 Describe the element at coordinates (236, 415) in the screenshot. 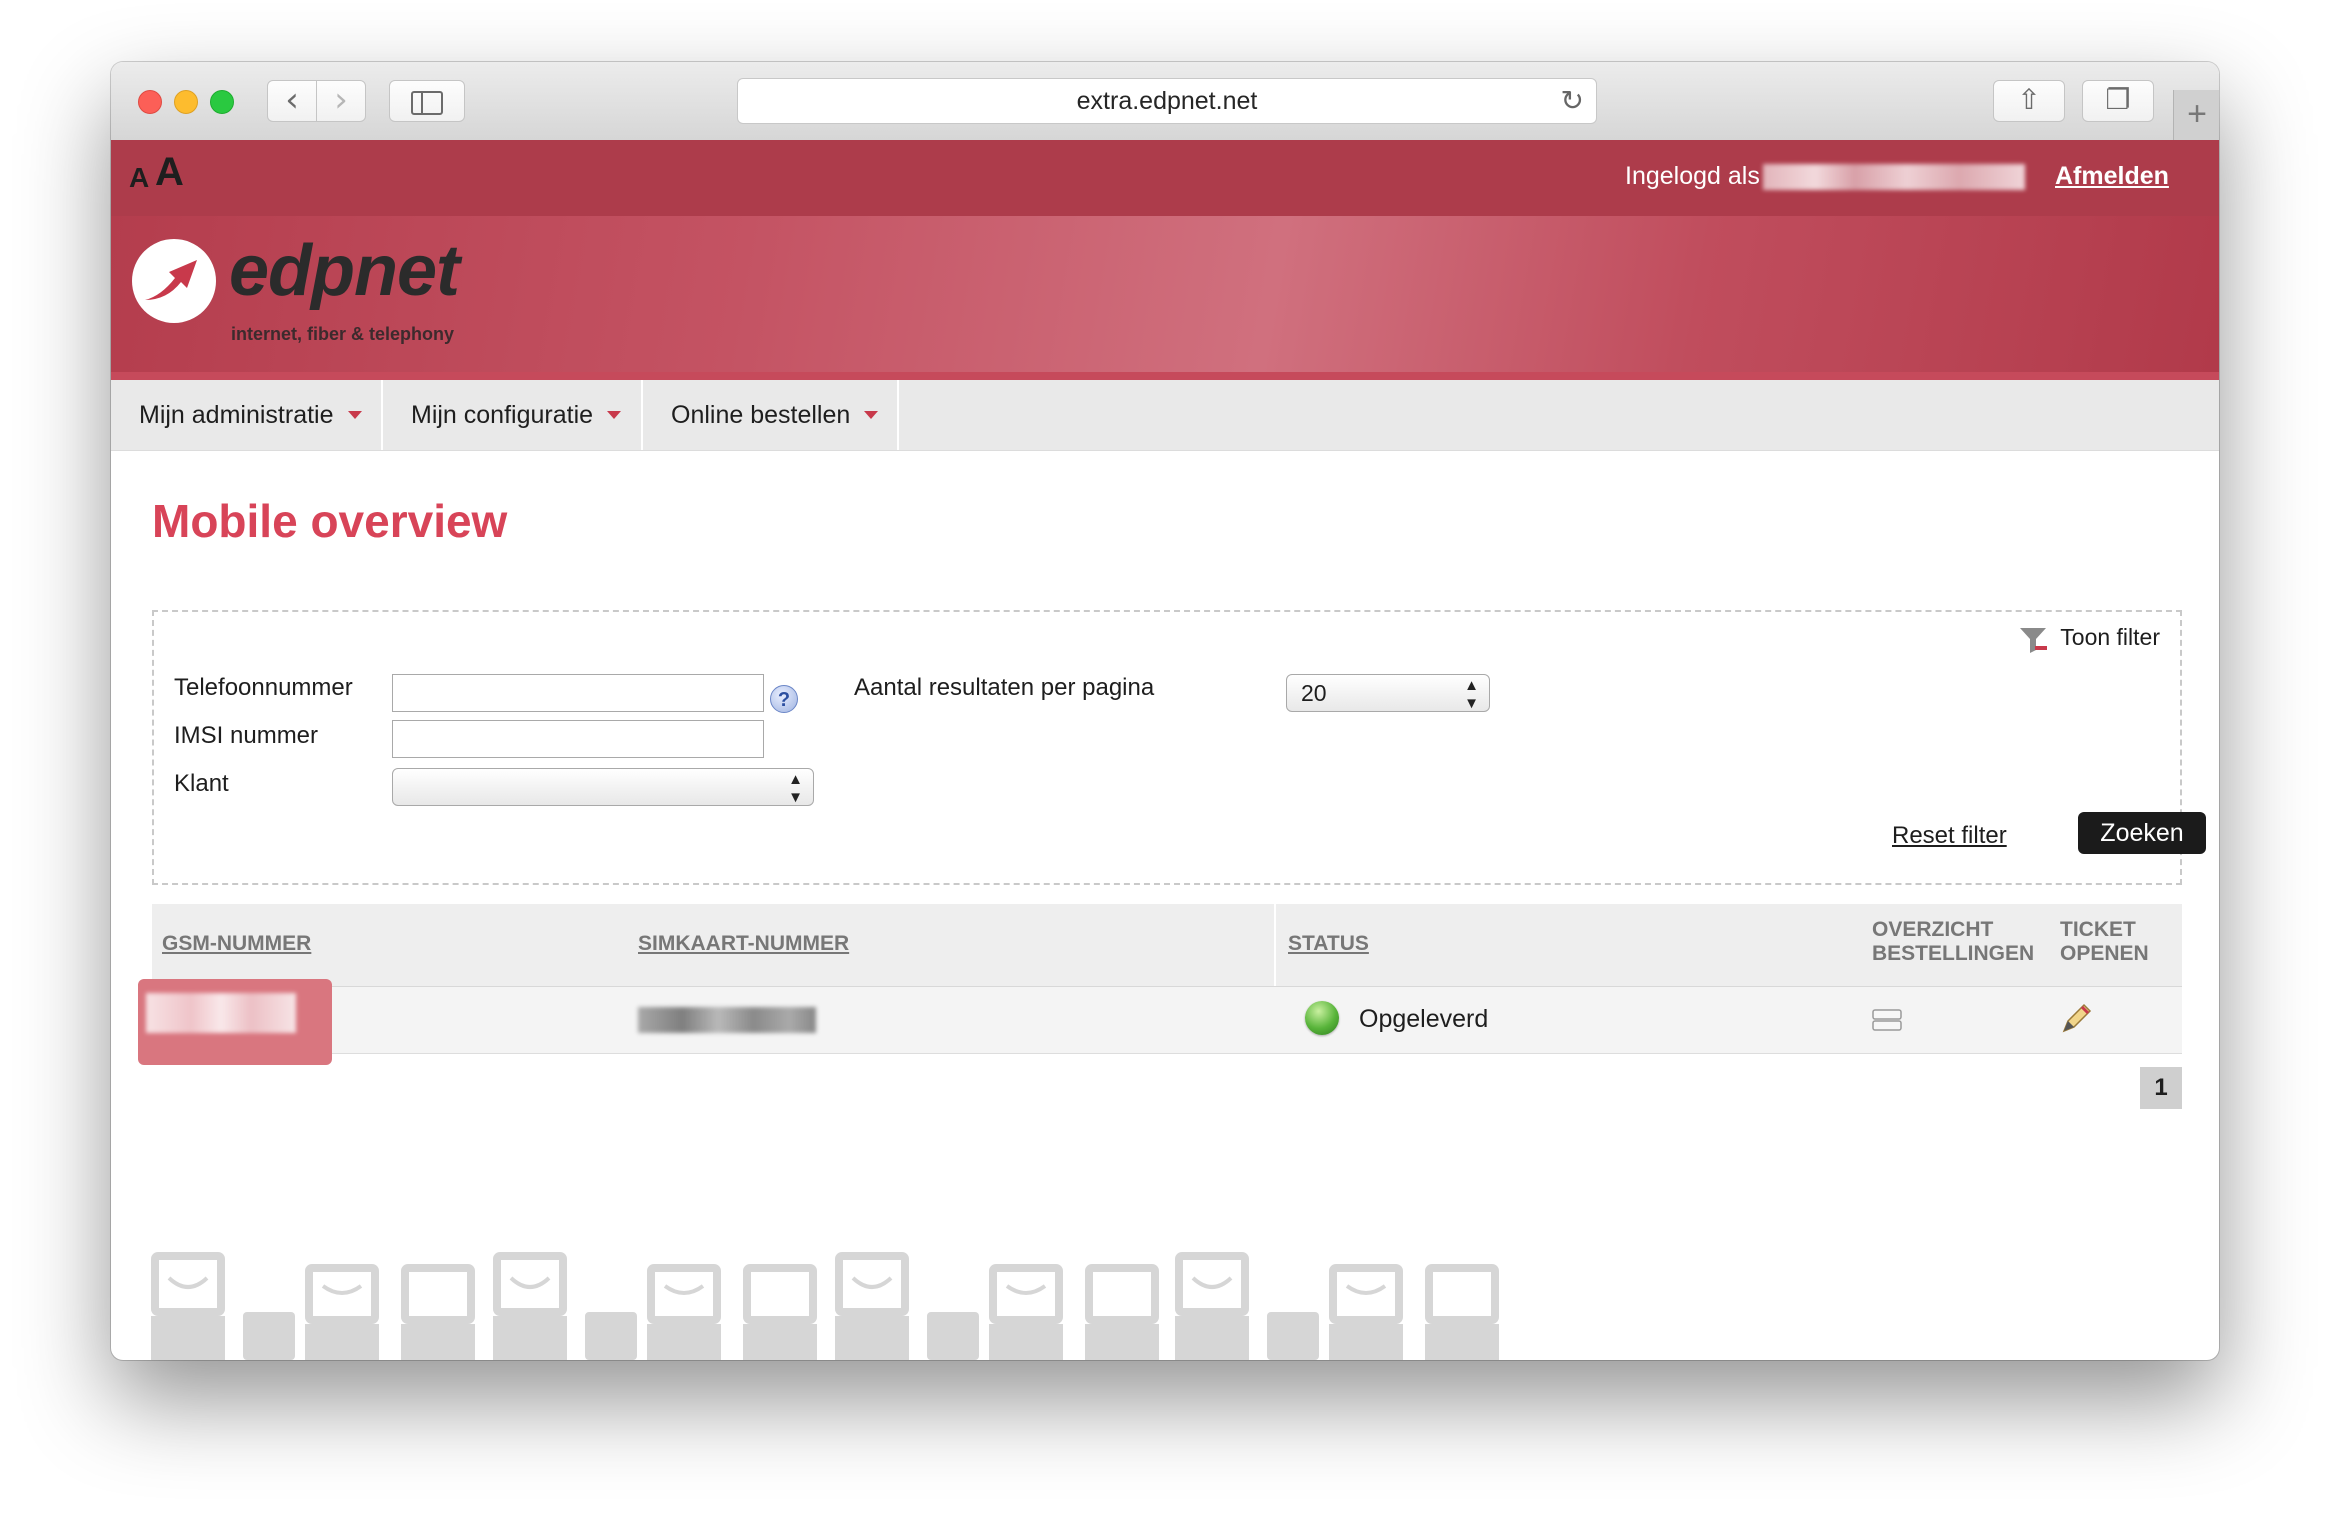

I see `nav-label: Mijn administratie` at that location.